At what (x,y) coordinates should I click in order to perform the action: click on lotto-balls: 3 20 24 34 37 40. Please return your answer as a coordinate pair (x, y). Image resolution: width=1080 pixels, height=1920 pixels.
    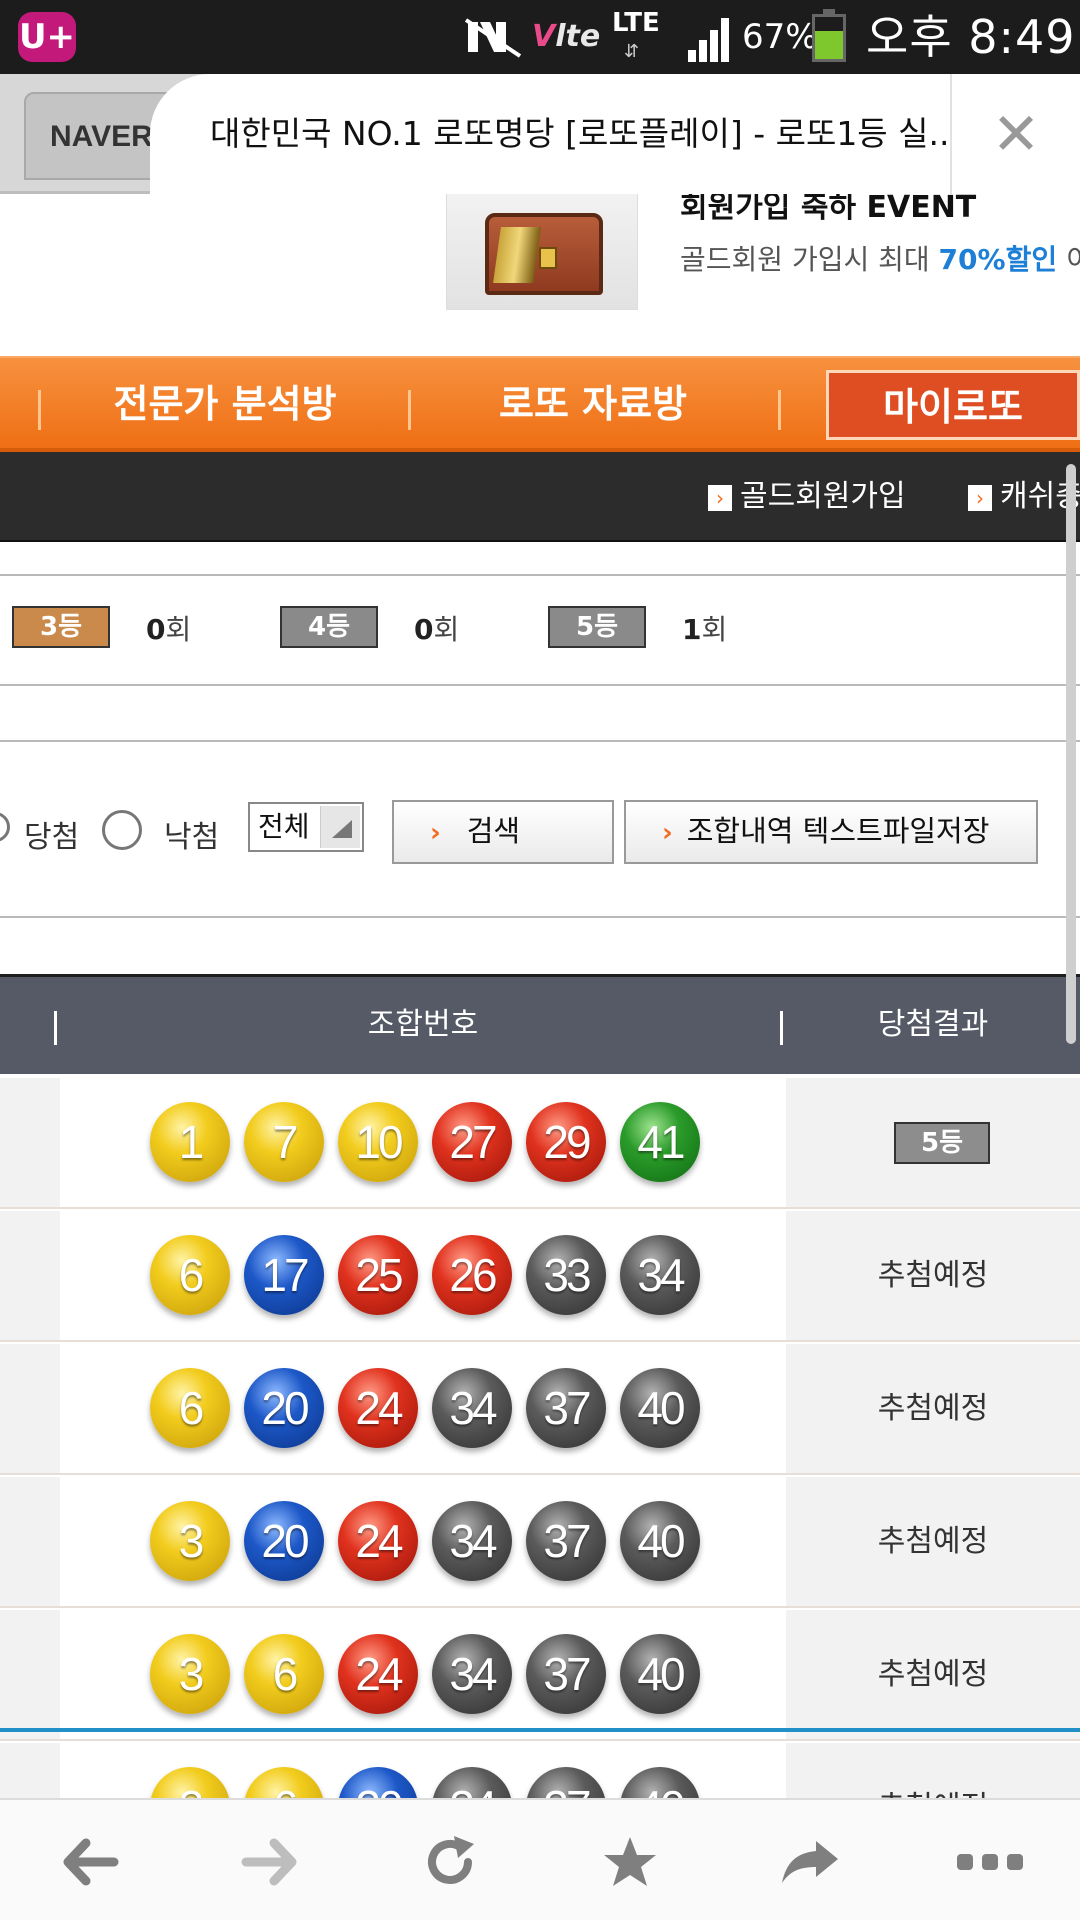
    Looking at the image, I should click on (432, 1541).